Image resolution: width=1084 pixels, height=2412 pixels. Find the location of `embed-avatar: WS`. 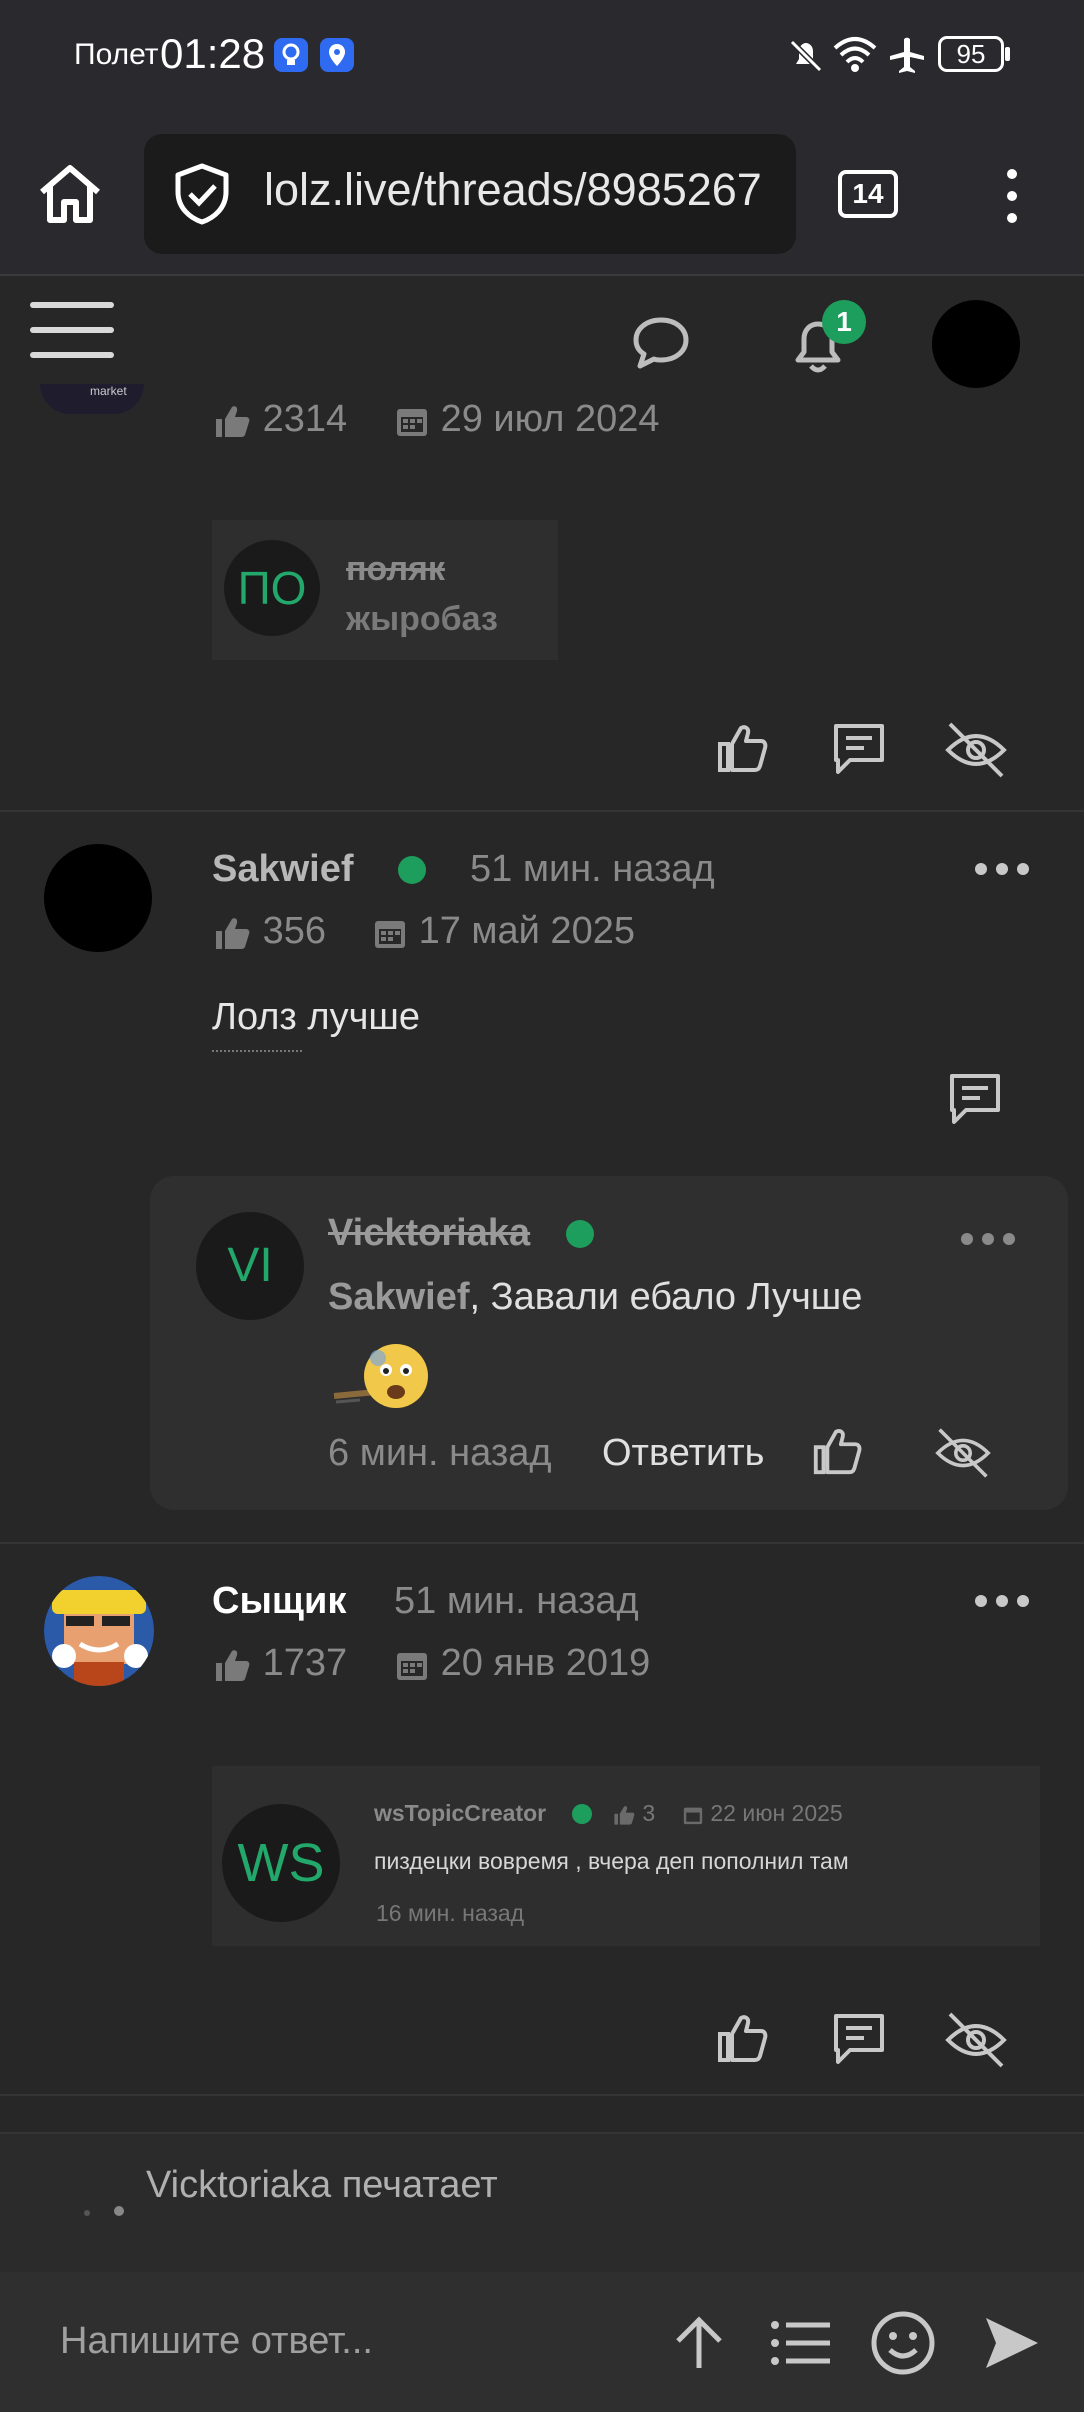

embed-avatar: WS is located at coordinates (281, 1863).